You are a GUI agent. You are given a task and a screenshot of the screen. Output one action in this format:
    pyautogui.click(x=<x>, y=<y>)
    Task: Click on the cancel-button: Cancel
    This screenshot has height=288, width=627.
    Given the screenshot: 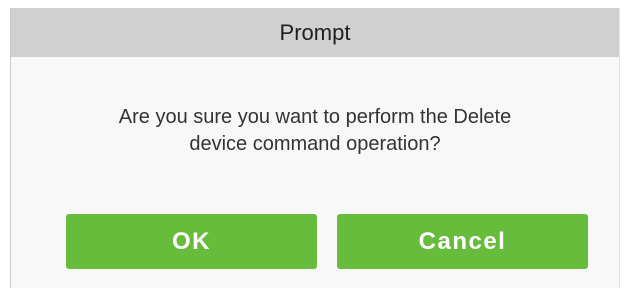 What is the action you would take?
    pyautogui.click(x=462, y=241)
    